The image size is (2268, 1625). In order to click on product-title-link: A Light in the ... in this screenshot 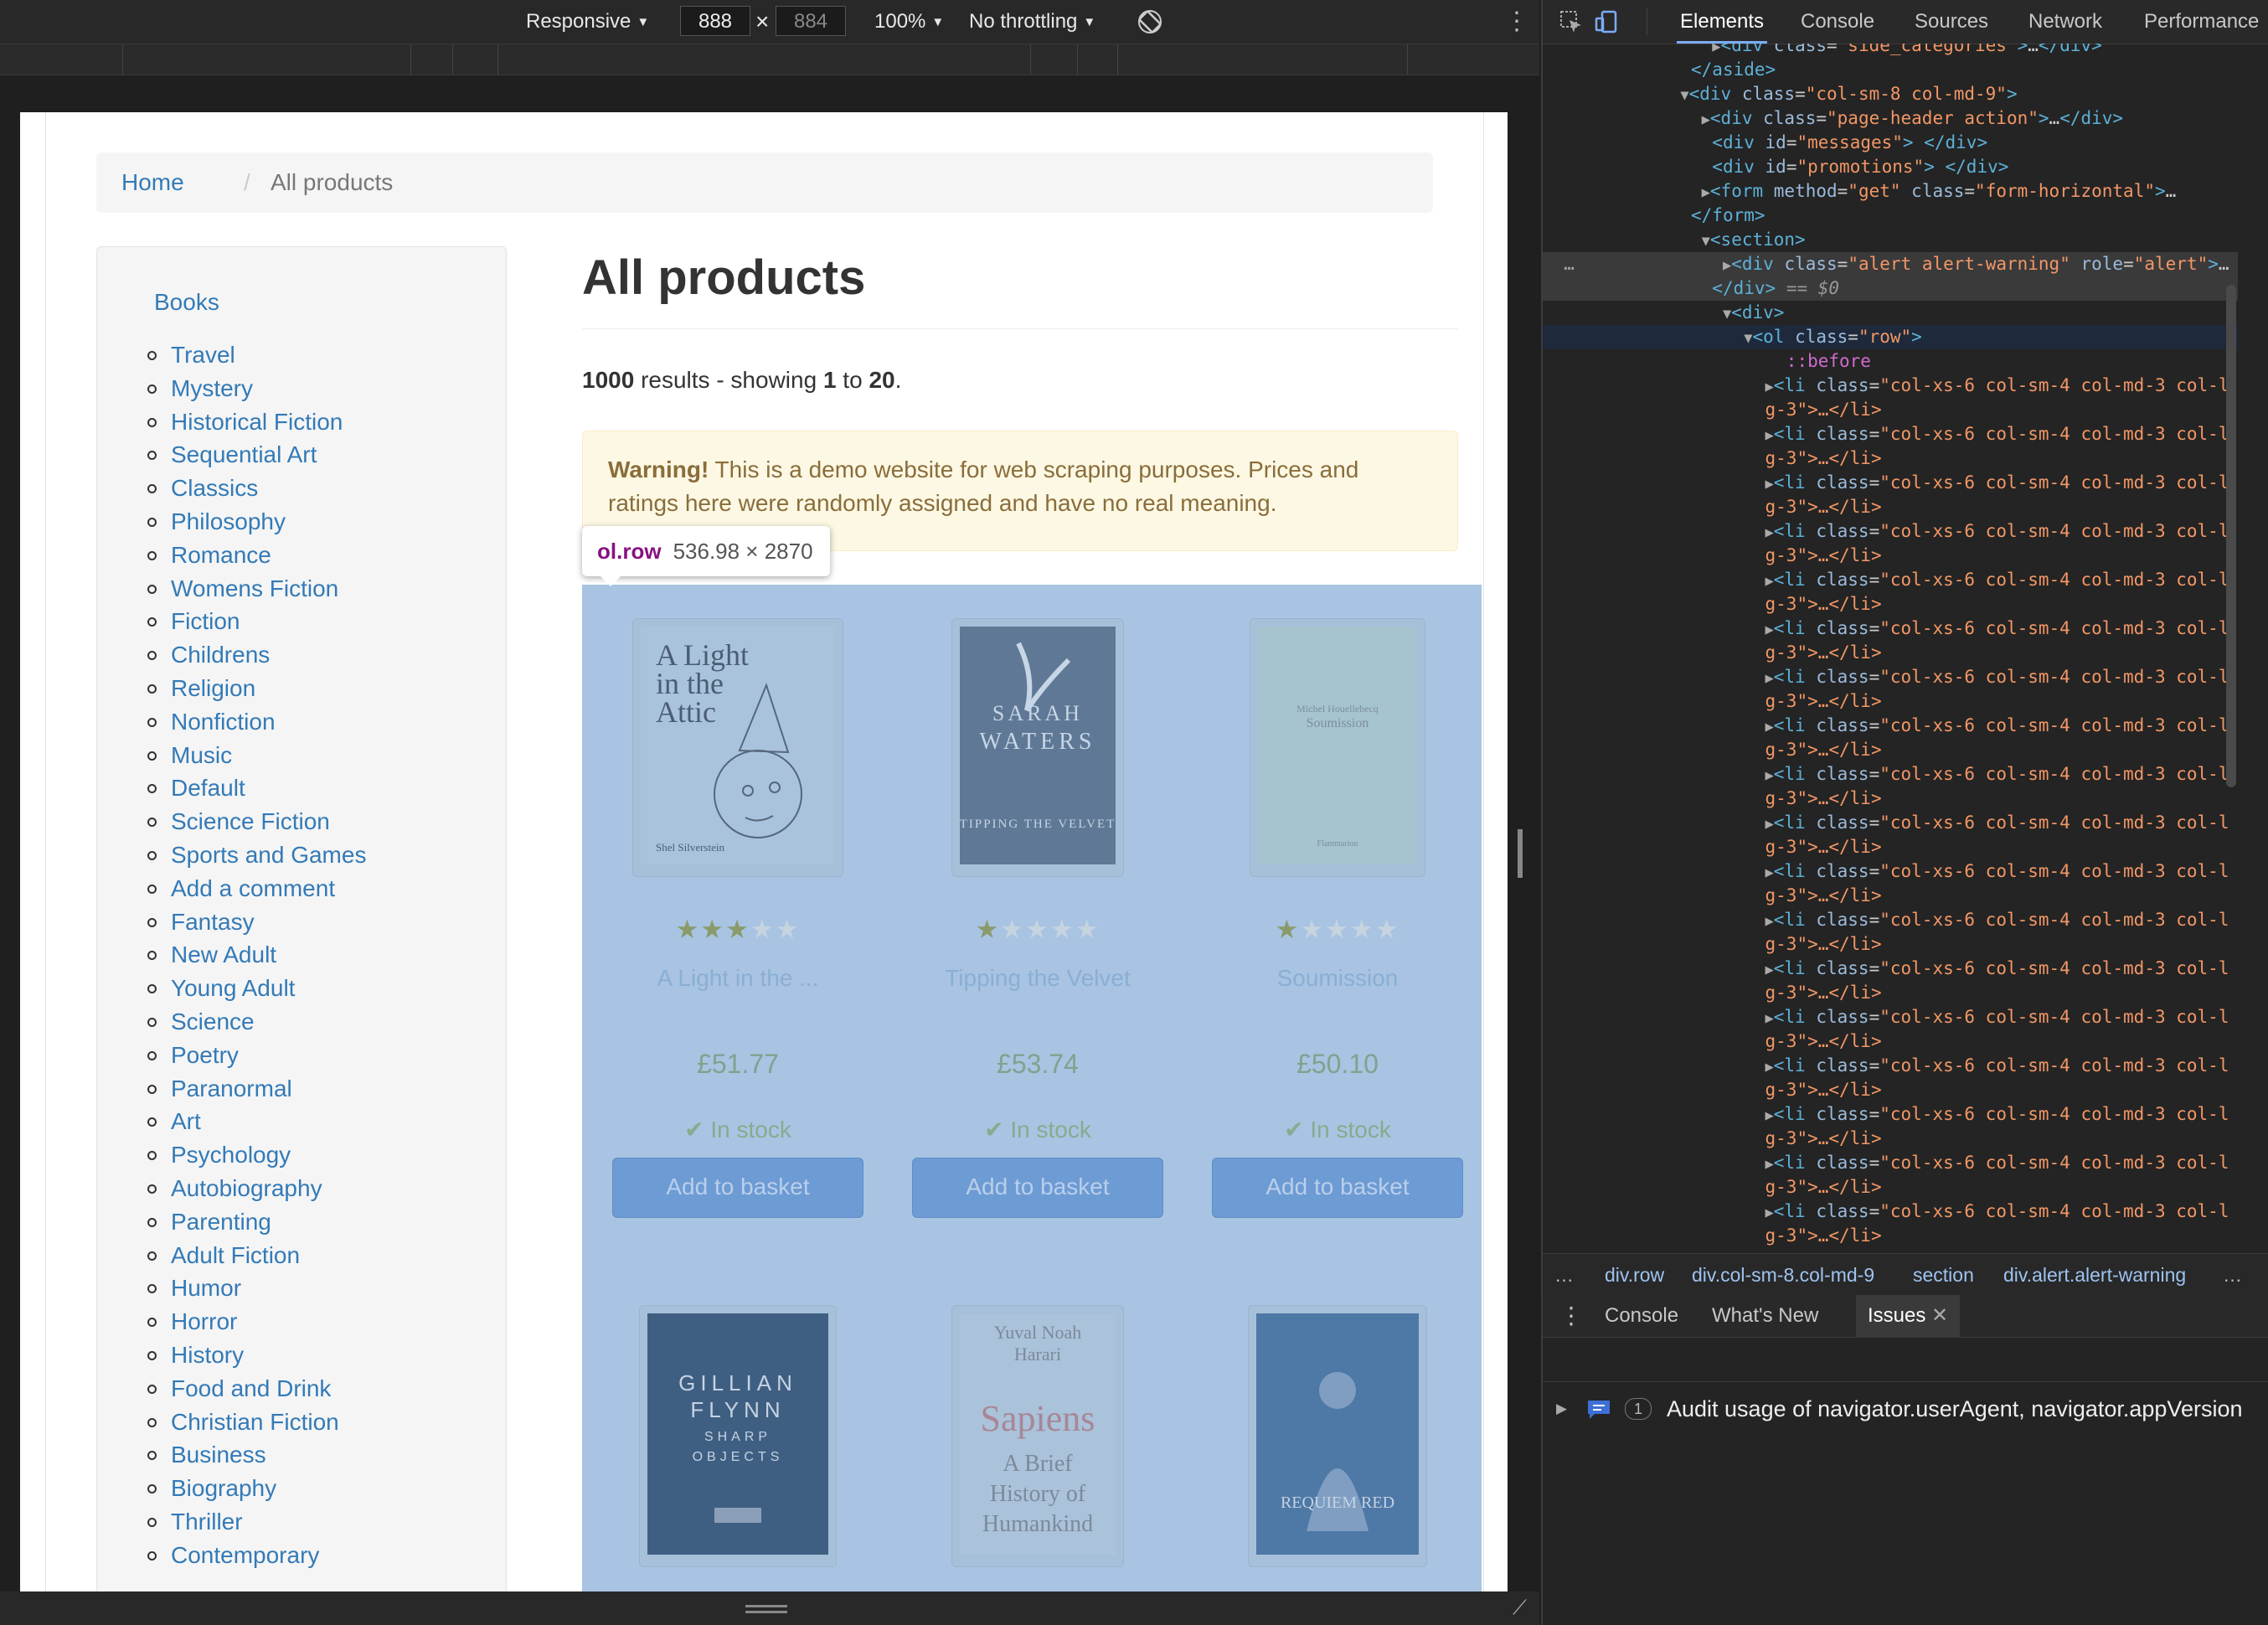, I will do `click(737, 978)`.